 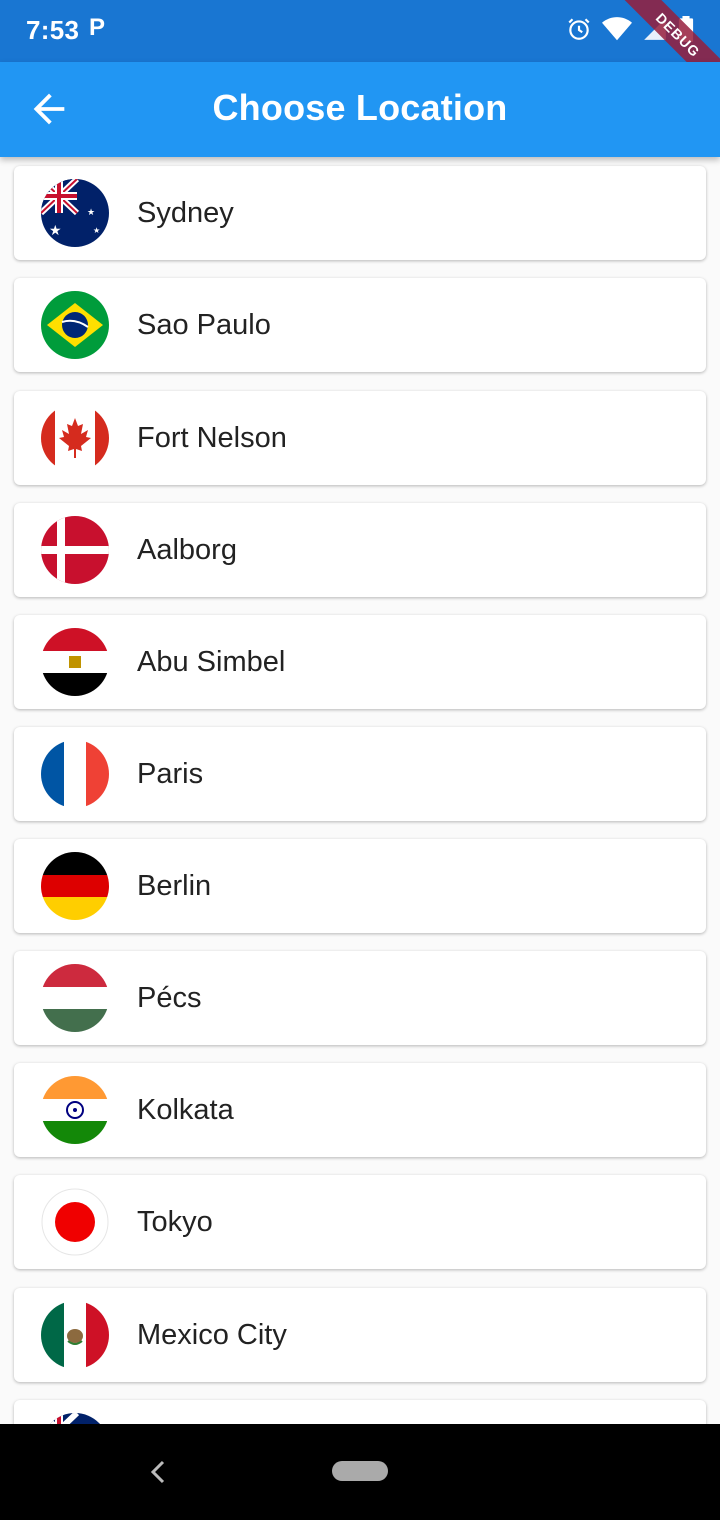 What do you see at coordinates (187, 550) in the screenshot?
I see `city-name: Aalborg` at bounding box center [187, 550].